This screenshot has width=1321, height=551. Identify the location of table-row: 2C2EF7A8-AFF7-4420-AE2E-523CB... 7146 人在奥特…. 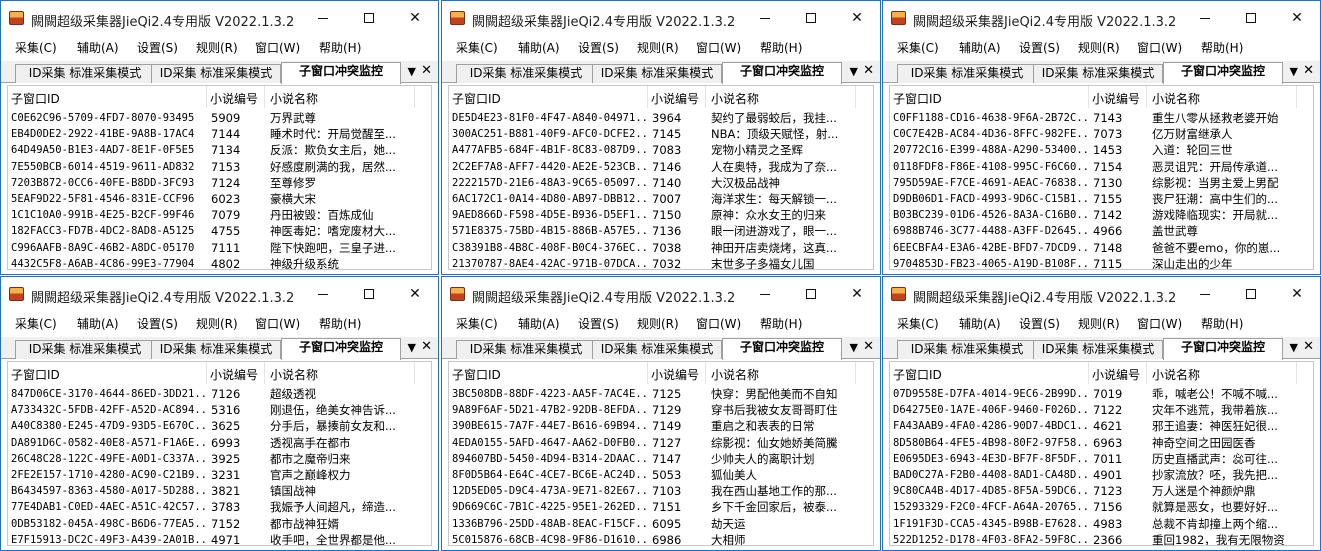
(661, 167).